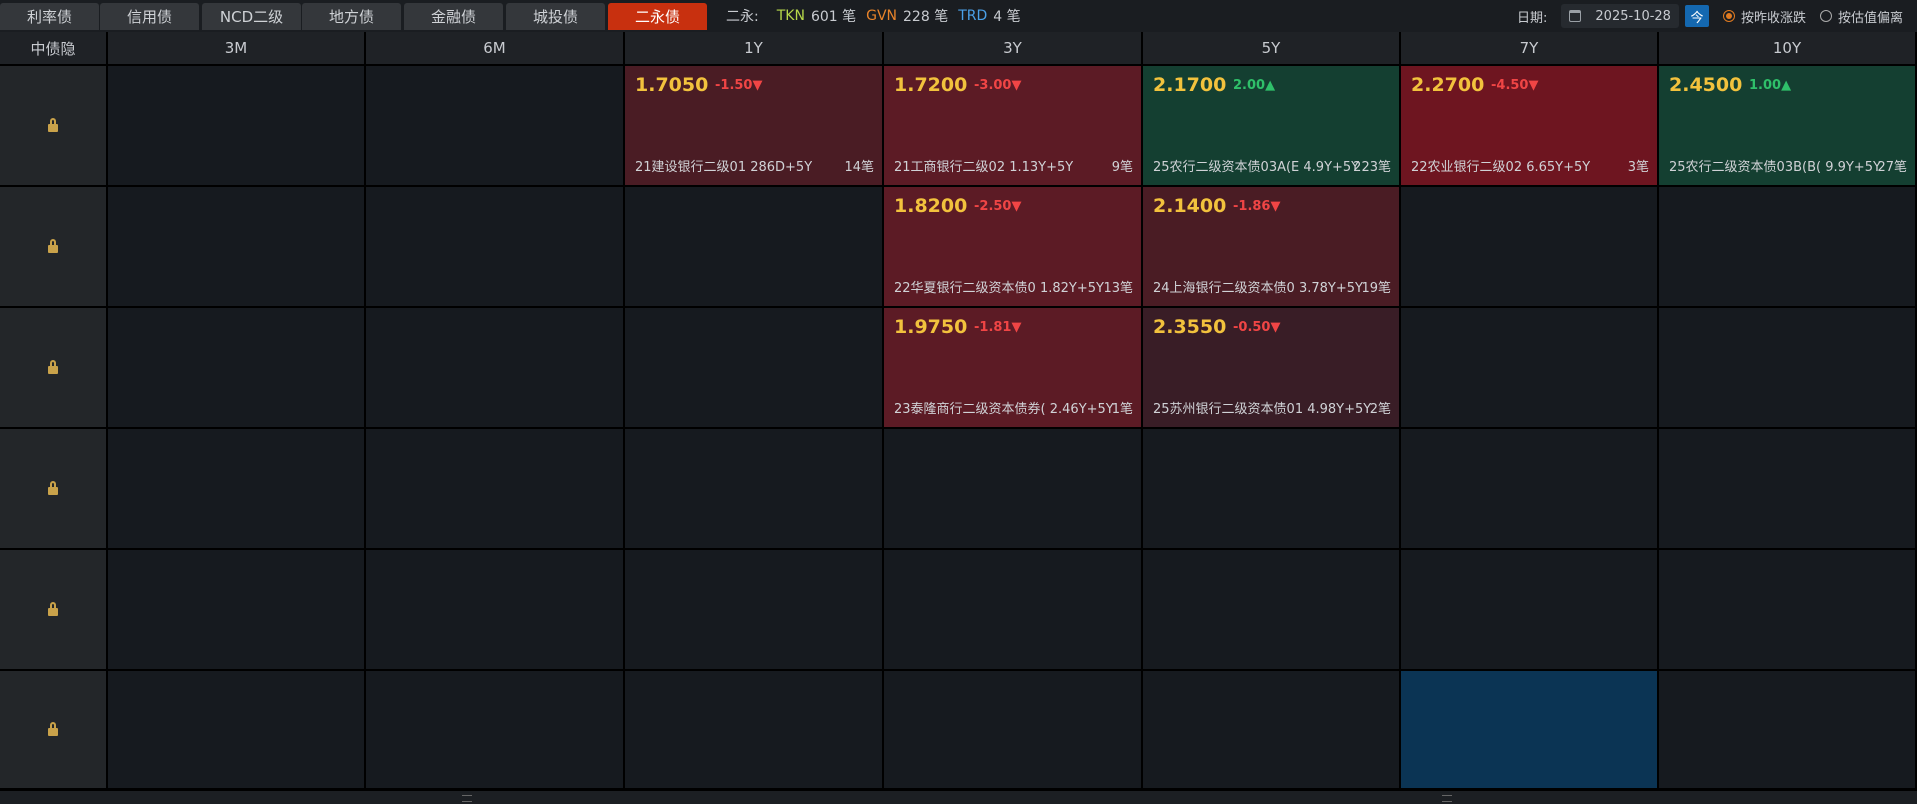 This screenshot has width=1917, height=804. Describe the element at coordinates (1272, 247) in the screenshot. I see `quote-cell: 2.1400 -1.86▼ 24上海银行二级资本债0 3.78Y+5Y 19笔` at that location.